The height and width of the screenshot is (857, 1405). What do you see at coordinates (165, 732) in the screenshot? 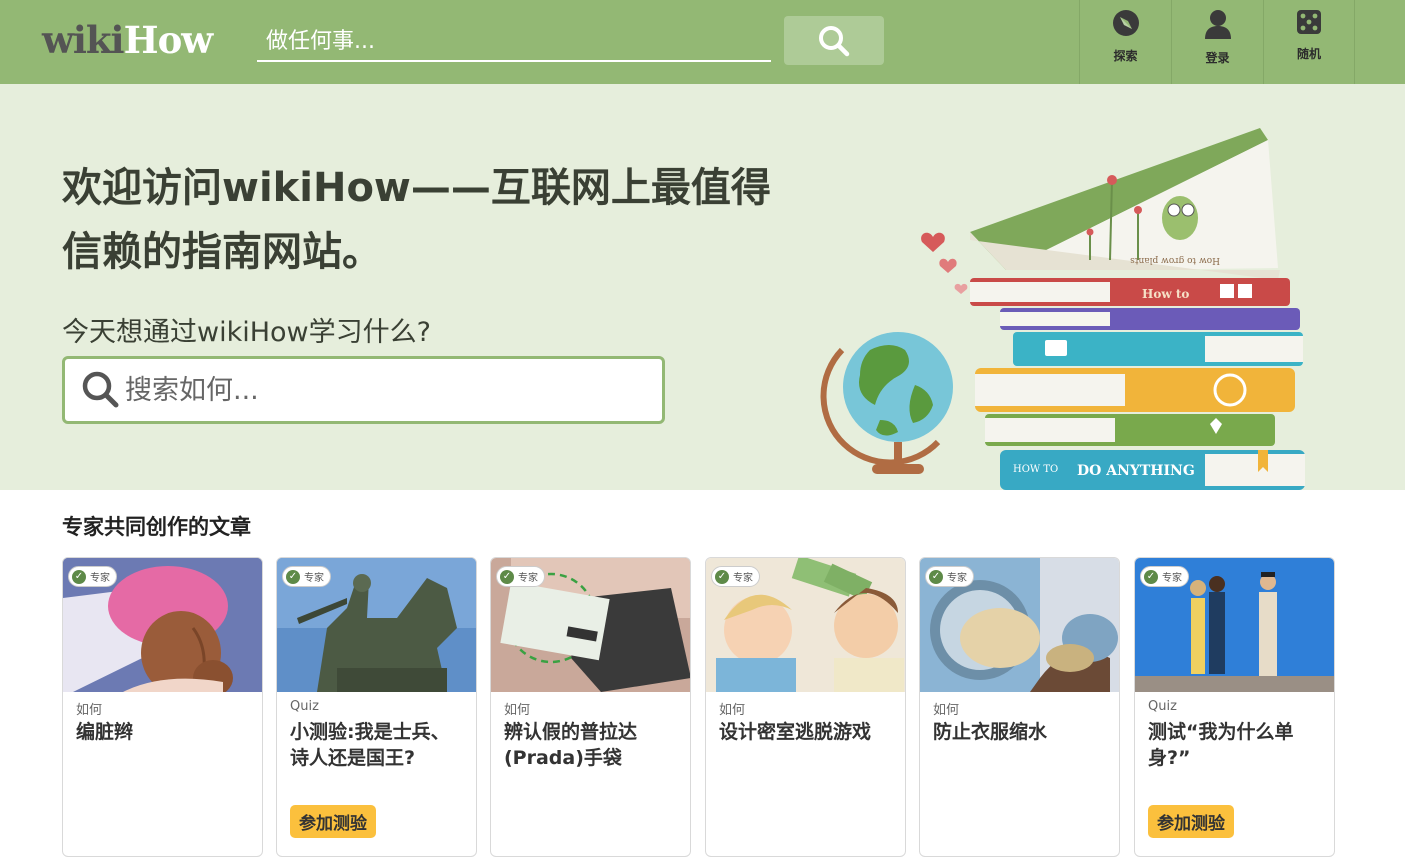
I see `card-title: 编脏辫` at bounding box center [165, 732].